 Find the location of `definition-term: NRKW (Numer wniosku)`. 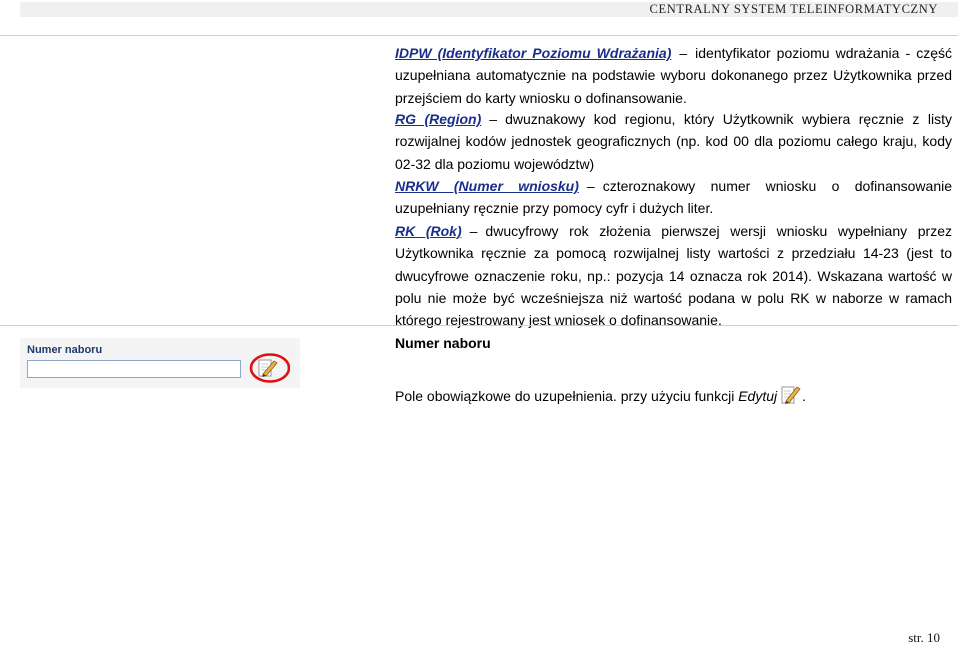

definition-term: NRKW (Numer wniosku) is located at coordinates (487, 186).